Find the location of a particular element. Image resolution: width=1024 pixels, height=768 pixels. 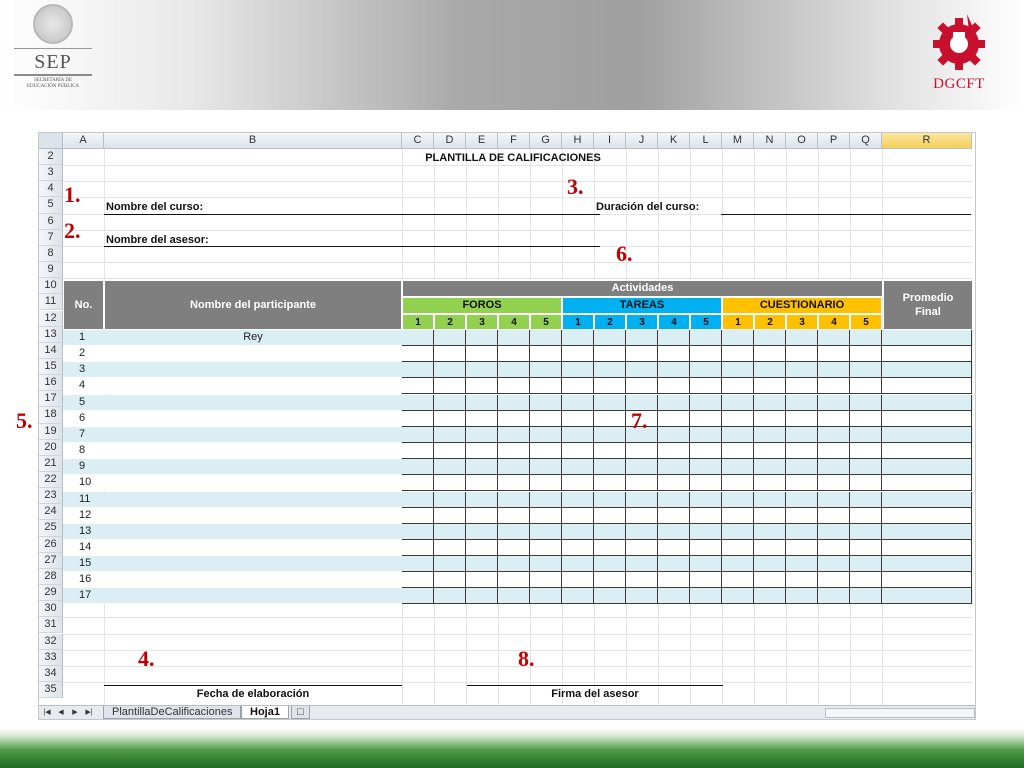

table-row: 8 is located at coordinates (518, 451).